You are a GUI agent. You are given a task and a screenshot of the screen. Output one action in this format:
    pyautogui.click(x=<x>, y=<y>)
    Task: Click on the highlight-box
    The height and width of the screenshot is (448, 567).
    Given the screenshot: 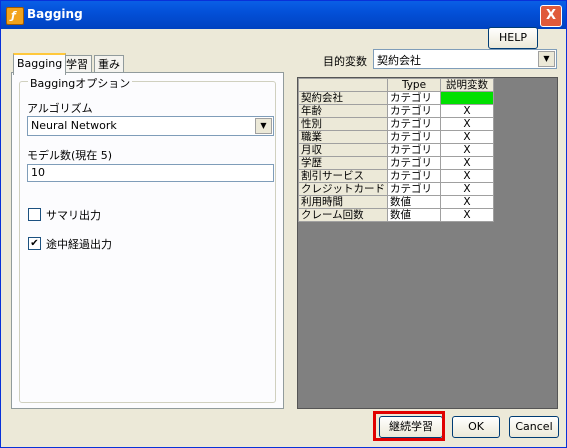 What is the action you would take?
    pyautogui.click(x=409, y=426)
    